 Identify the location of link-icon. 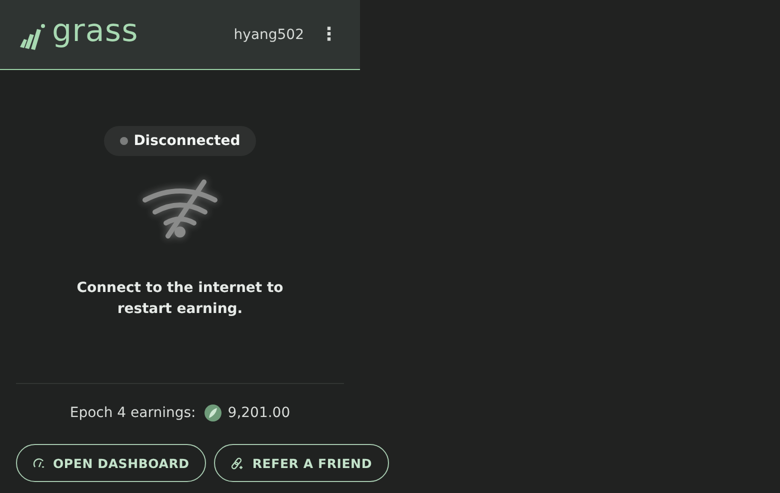
(237, 463).